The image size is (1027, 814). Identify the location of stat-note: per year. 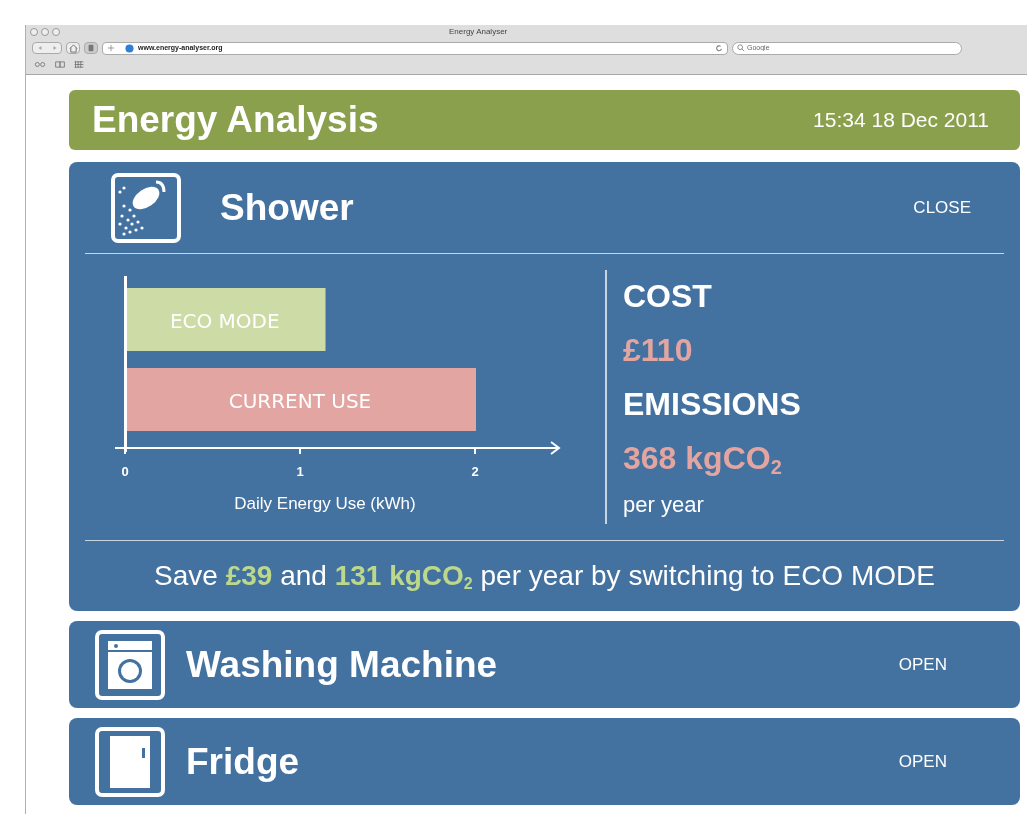
(664, 505).